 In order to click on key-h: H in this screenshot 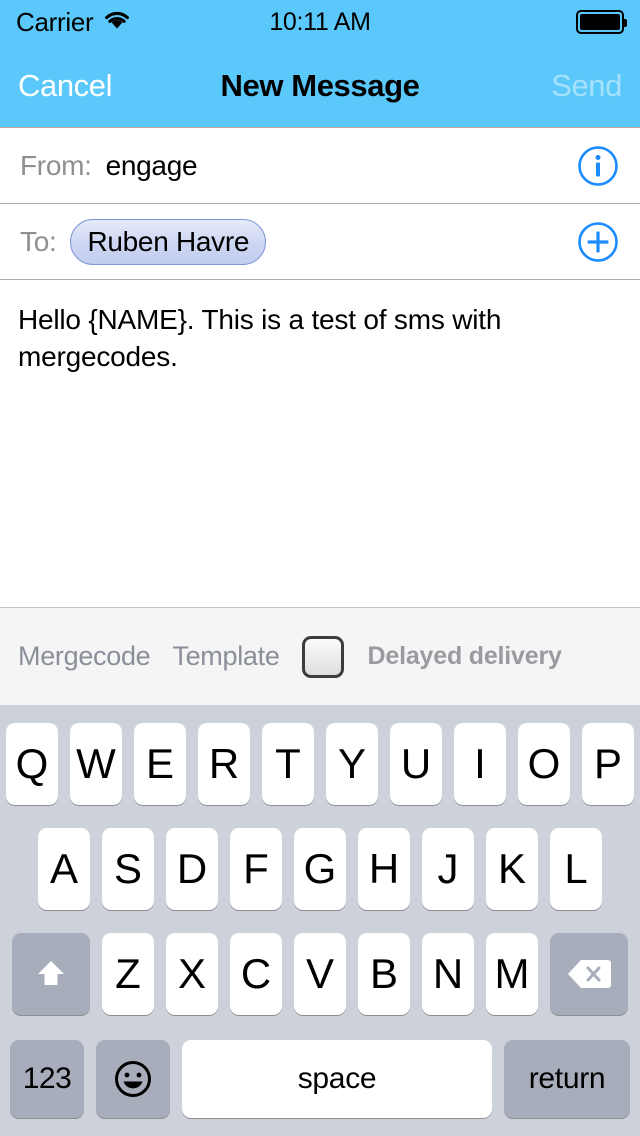, I will do `click(384, 868)`.